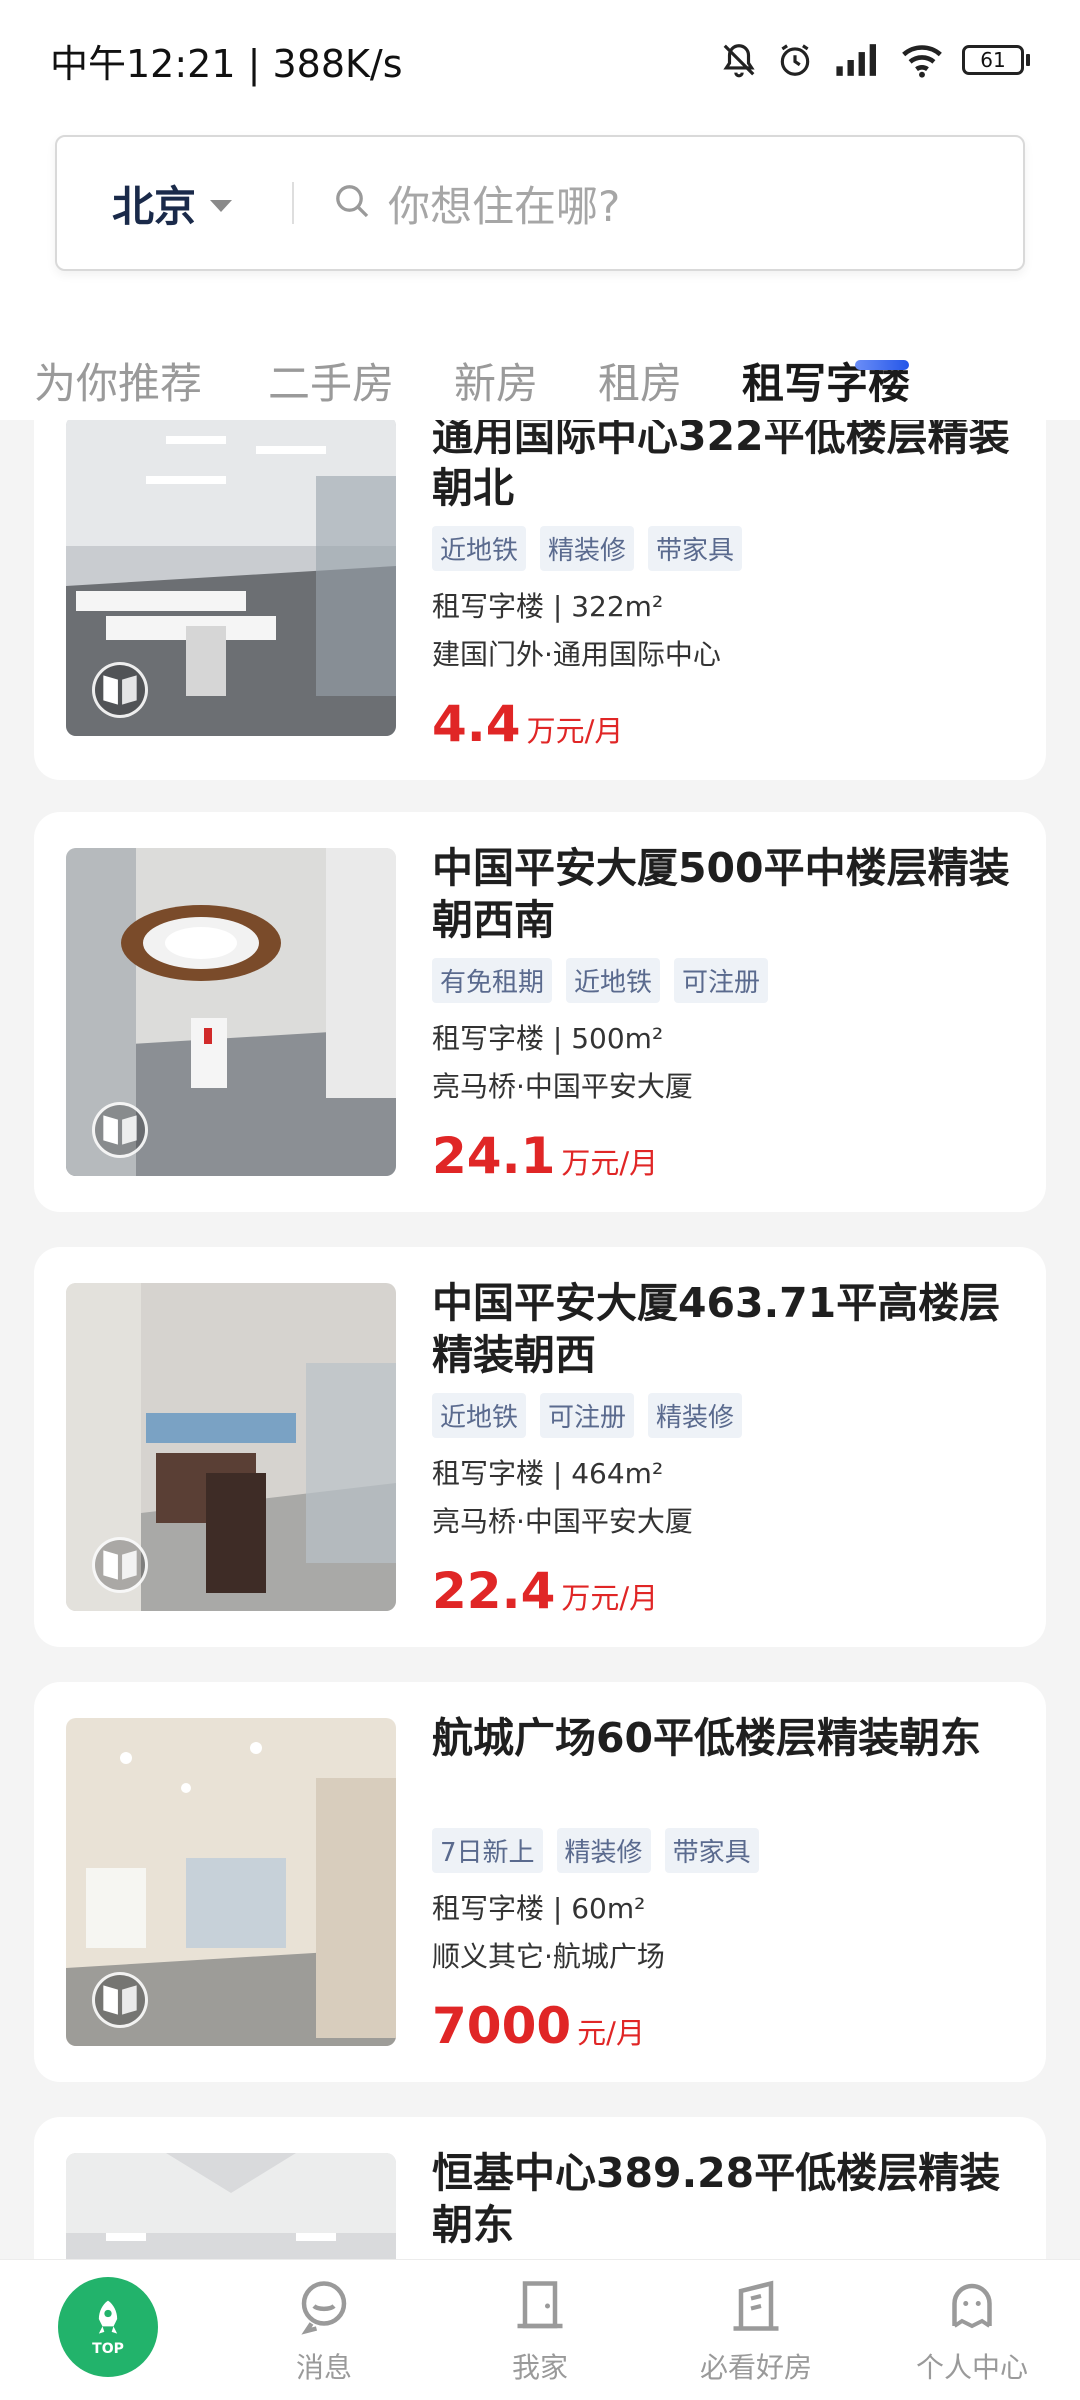  I want to click on price-value: 7000, so click(502, 2026).